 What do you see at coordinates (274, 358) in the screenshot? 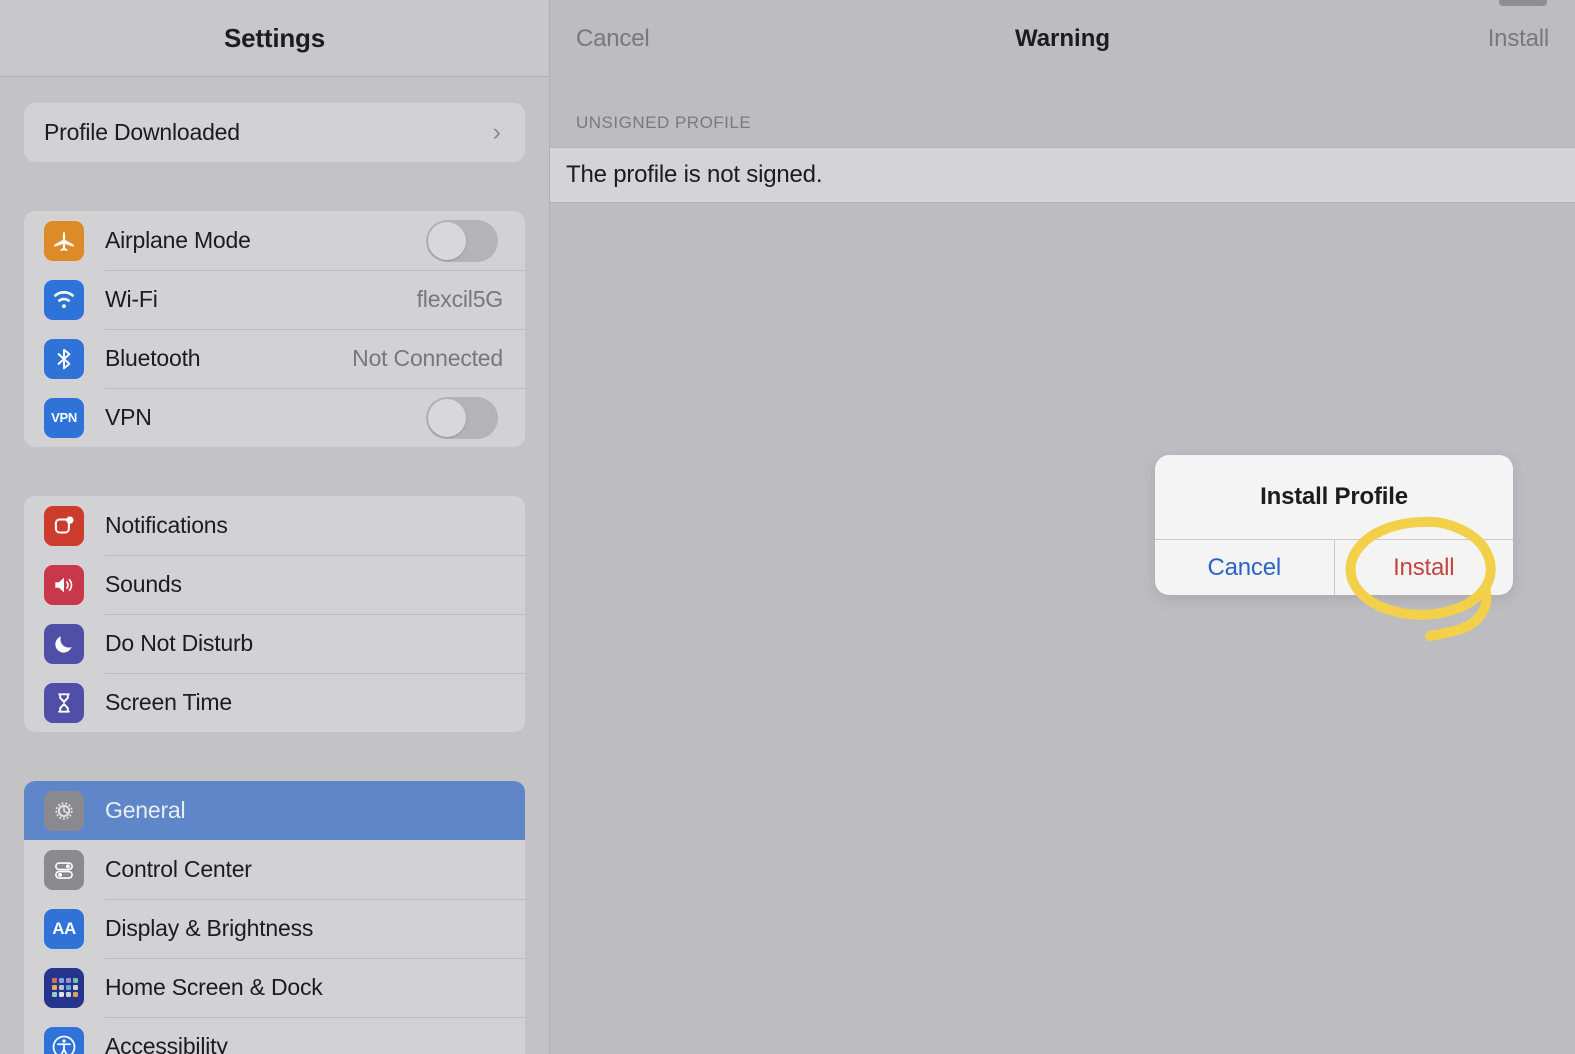
I see `sidebar-item-bluetooth: Bluetooth Not Connected` at bounding box center [274, 358].